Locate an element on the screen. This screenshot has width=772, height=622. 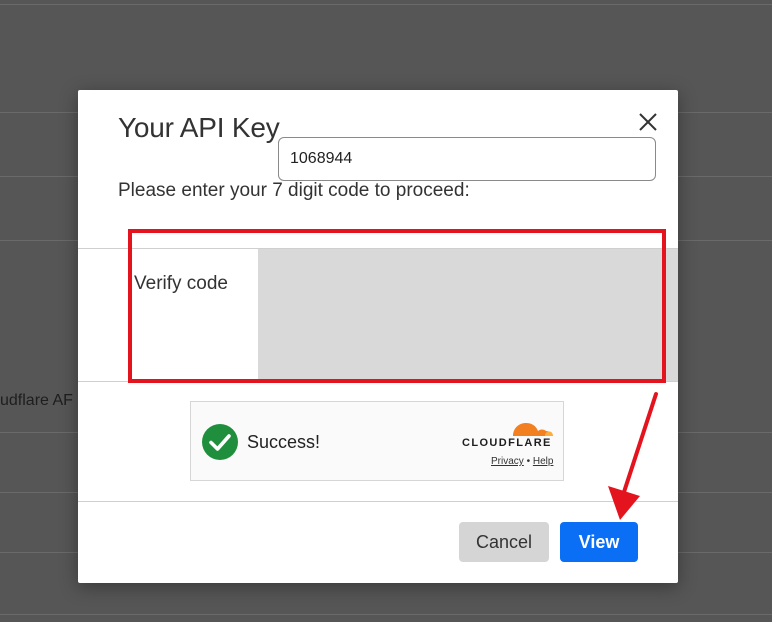
cancel-button: Cancel is located at coordinates (504, 542).